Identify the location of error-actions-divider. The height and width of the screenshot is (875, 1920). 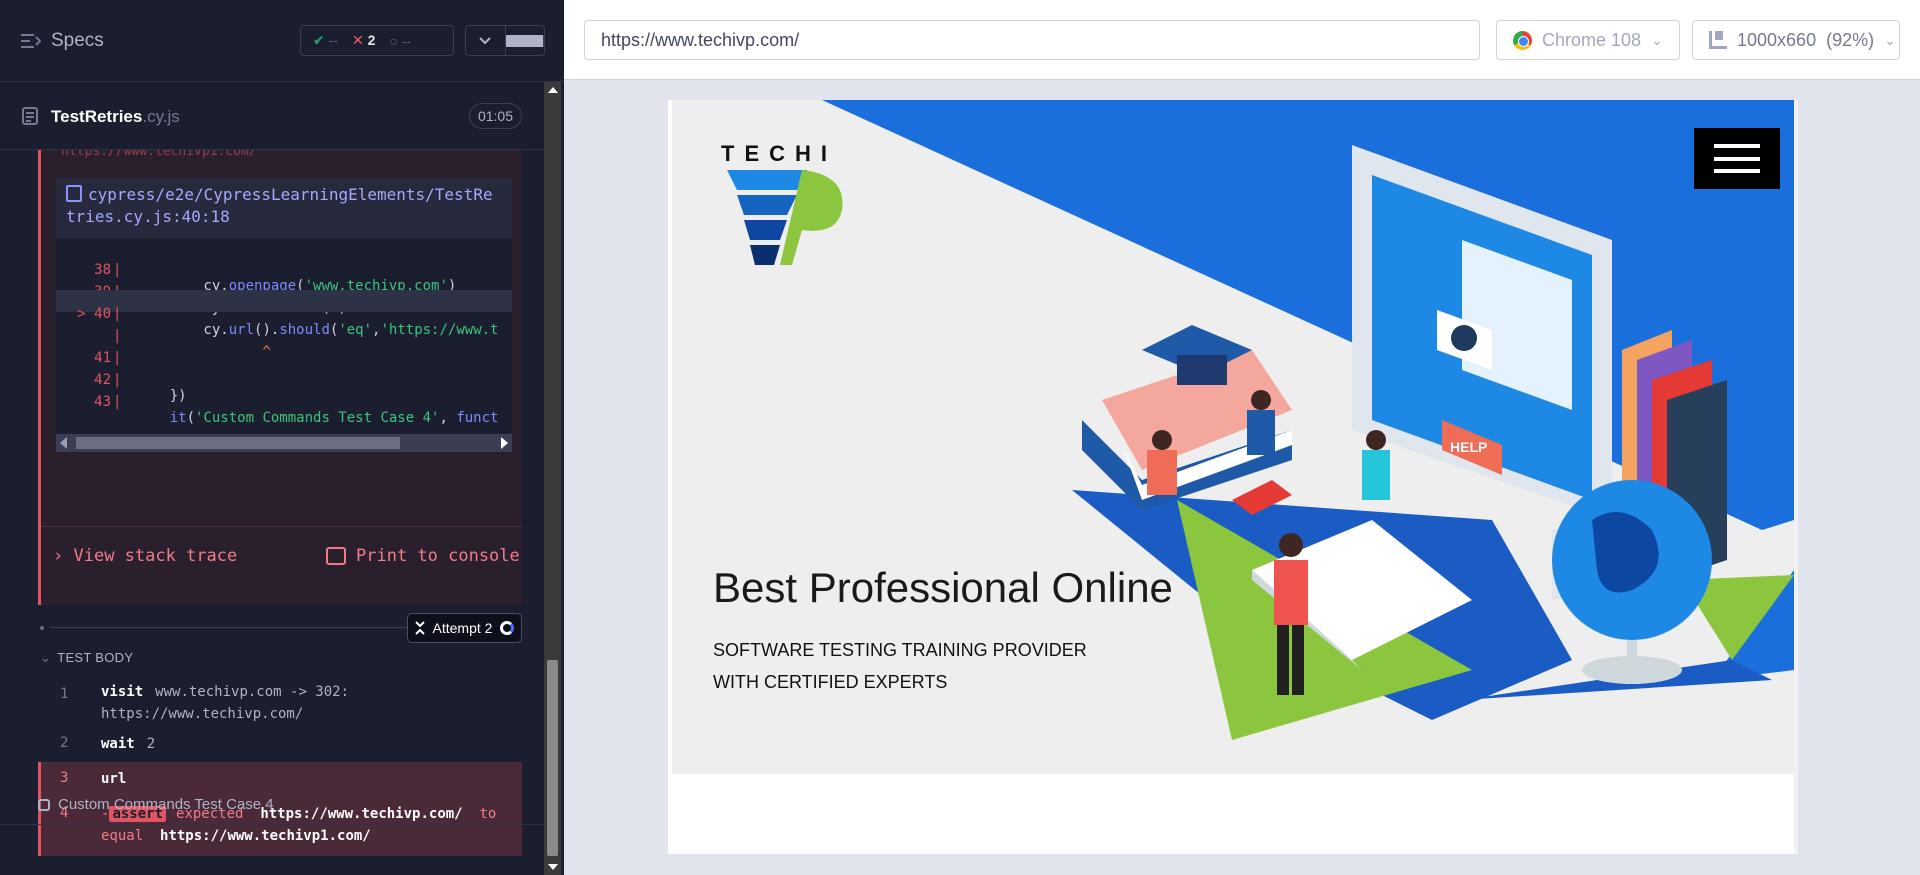
(281, 526).